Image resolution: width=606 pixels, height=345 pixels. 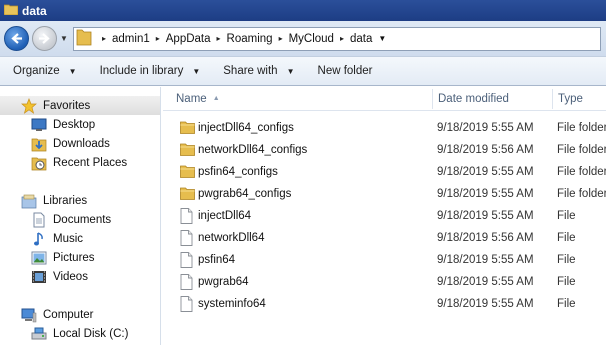 I want to click on breadcrumb-item: Roaming, so click(x=250, y=39).